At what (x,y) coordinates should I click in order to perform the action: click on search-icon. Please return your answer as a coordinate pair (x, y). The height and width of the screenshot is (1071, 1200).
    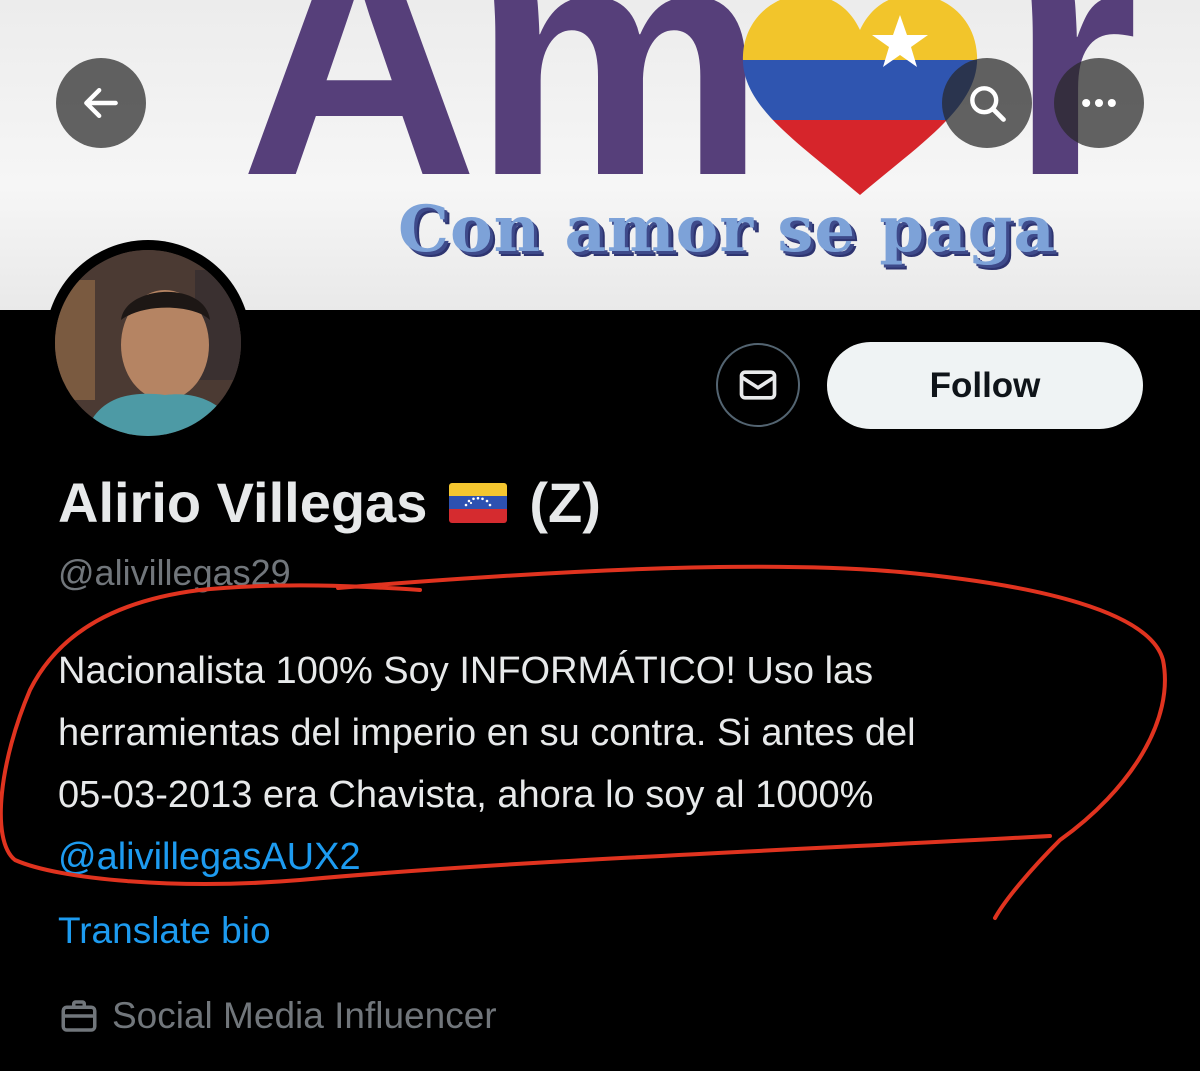
    Looking at the image, I should click on (988, 104).